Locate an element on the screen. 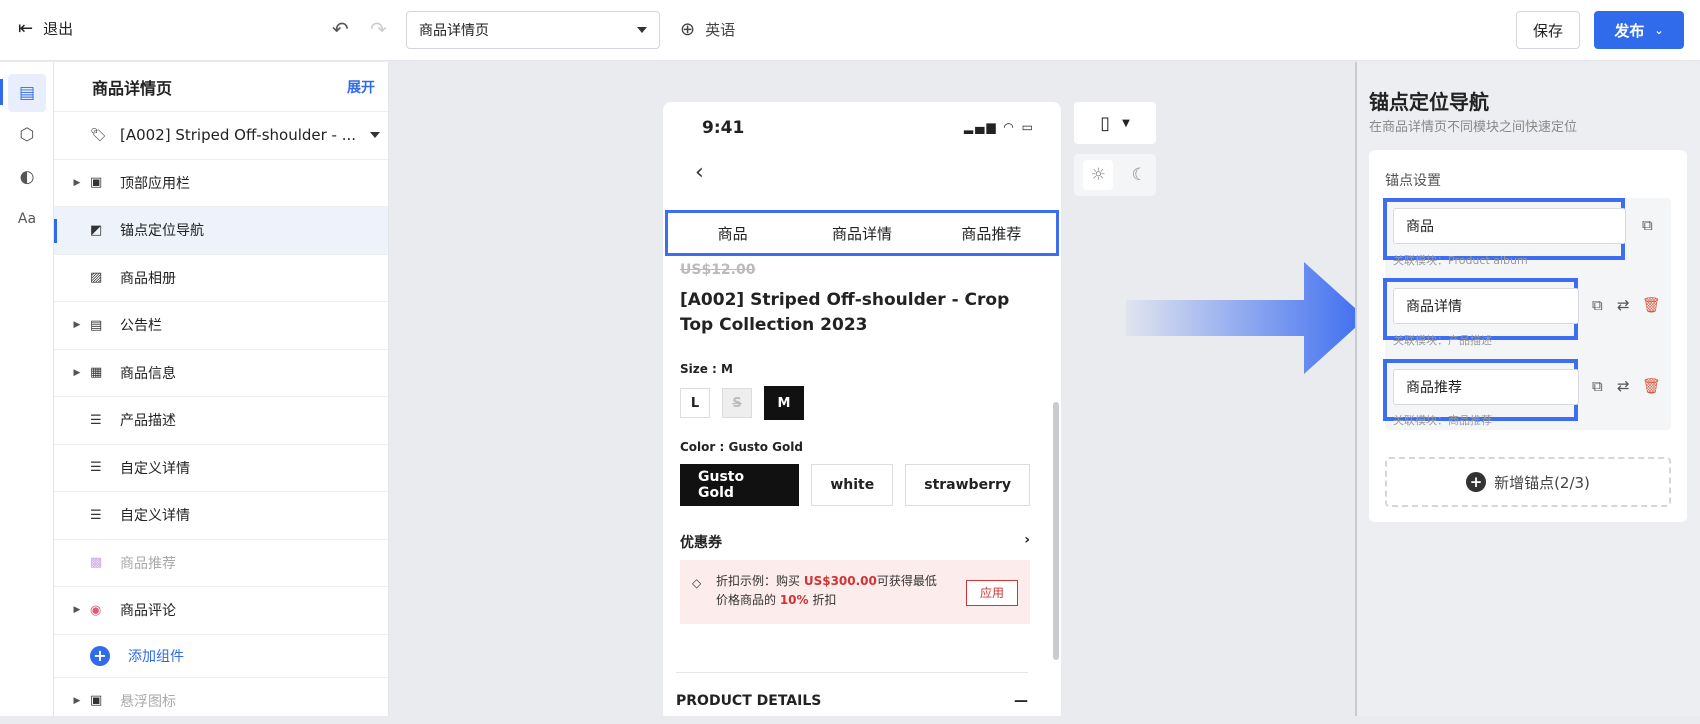 The width and height of the screenshot is (1700, 724). tree-item-label: 产品描述 is located at coordinates (148, 420).